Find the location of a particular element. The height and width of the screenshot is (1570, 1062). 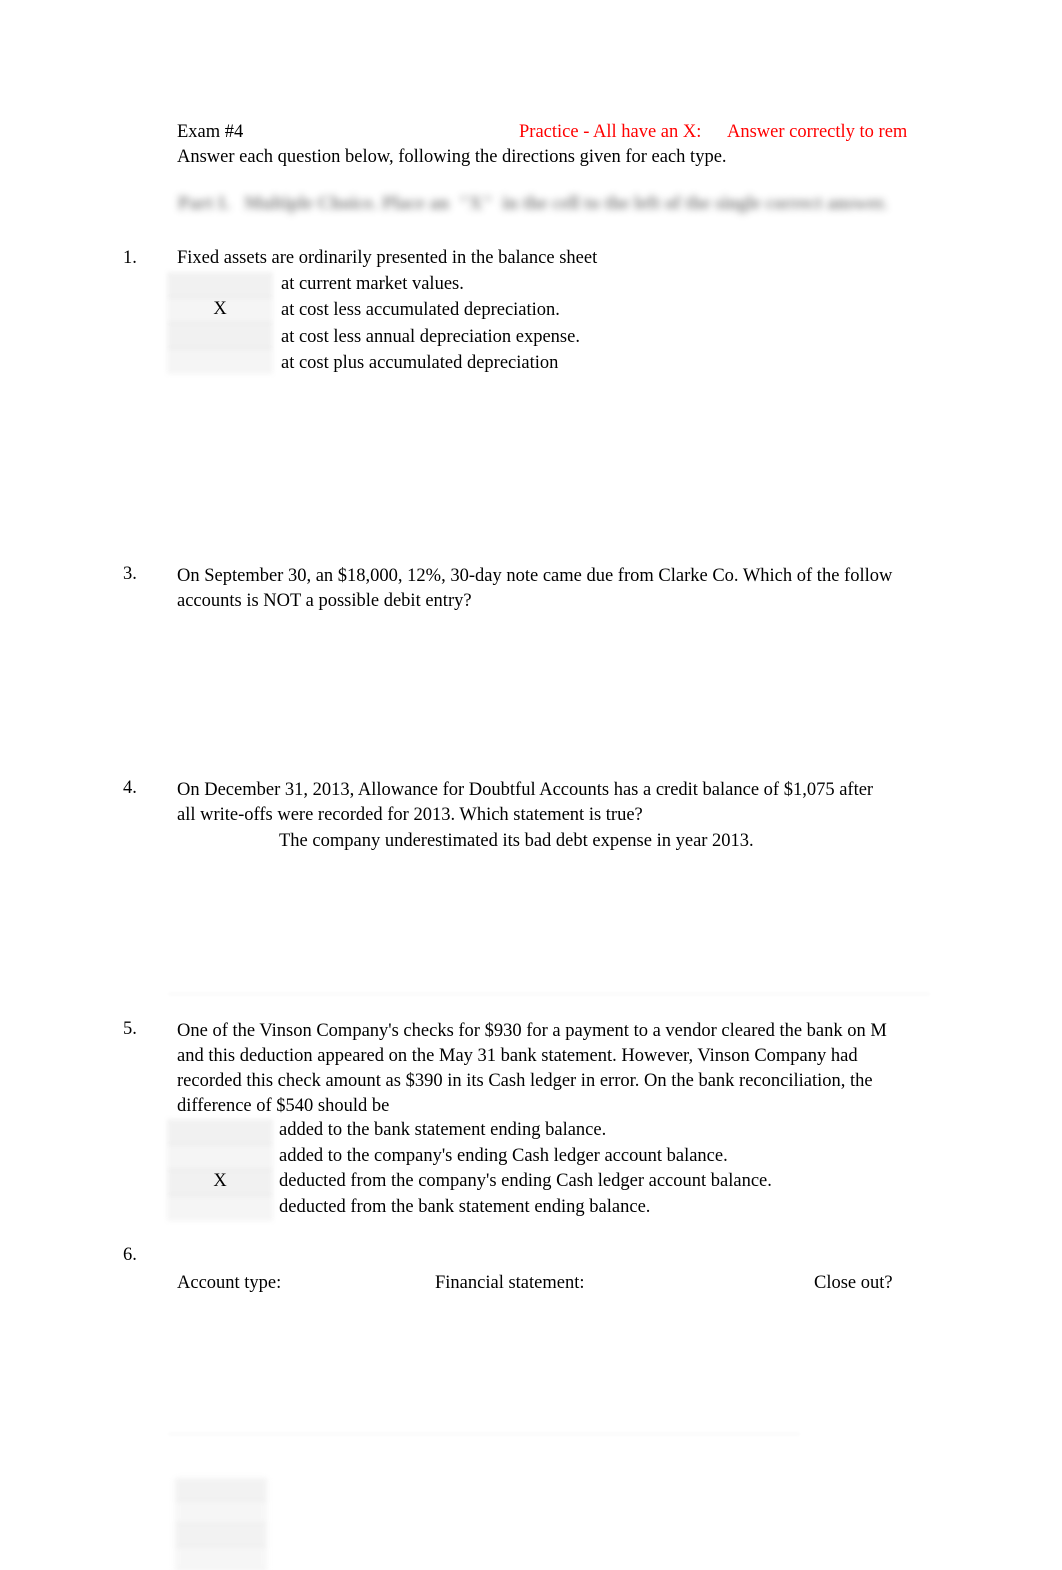

option-item: at cost less accumulated depreciation. is located at coordinates (430, 311).